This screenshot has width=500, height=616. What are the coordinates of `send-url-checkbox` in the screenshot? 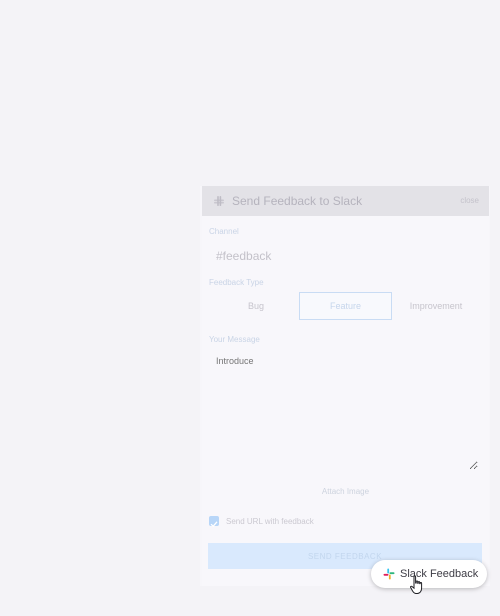 It's located at (214, 522).